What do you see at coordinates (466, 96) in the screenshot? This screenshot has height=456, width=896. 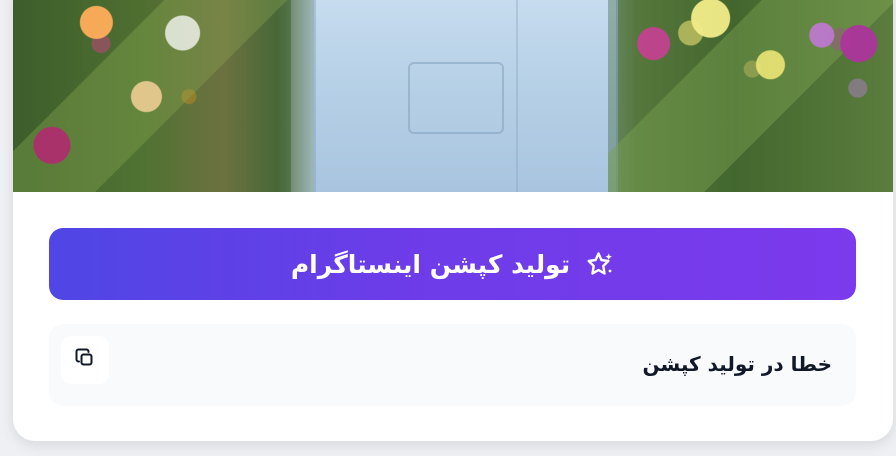 I see `light-blue-shirt` at bounding box center [466, 96].